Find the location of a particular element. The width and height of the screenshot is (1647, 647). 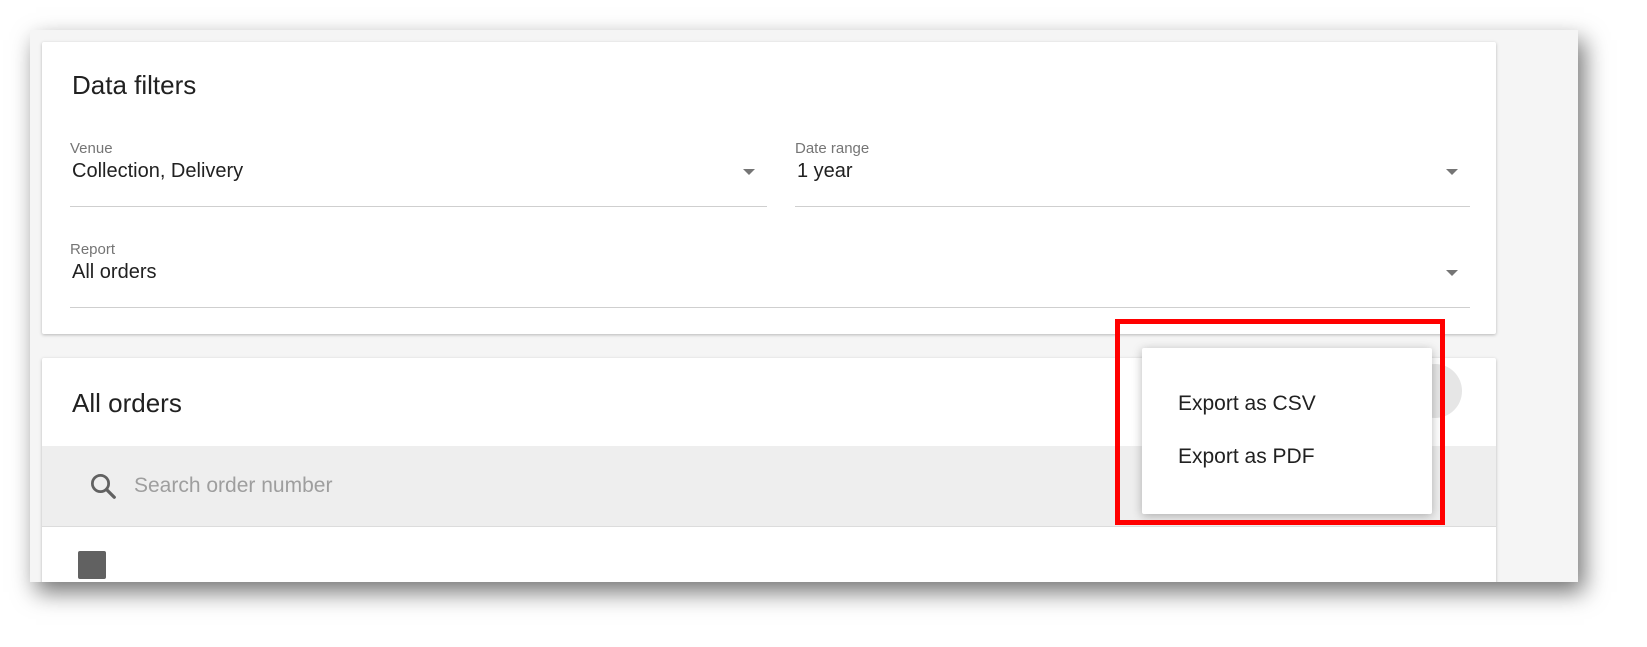

date-range-select: Date range 1 year is located at coordinates (1132, 173).